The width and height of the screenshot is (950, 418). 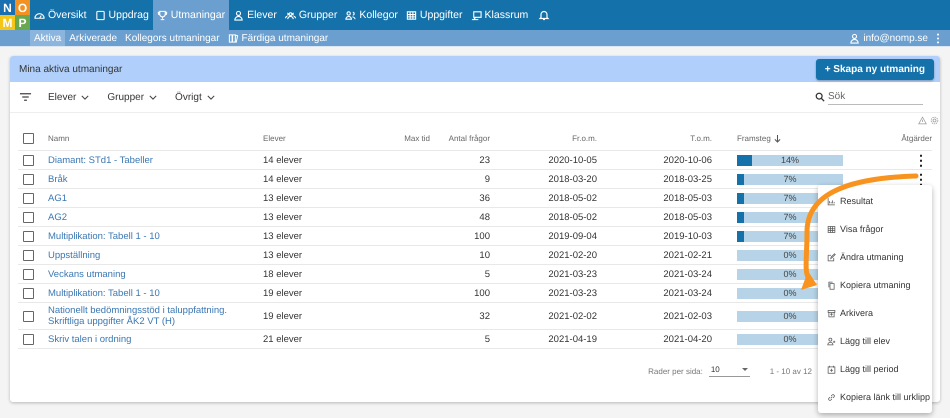 What do you see at coordinates (745, 369) in the screenshot?
I see `caret-icon` at bounding box center [745, 369].